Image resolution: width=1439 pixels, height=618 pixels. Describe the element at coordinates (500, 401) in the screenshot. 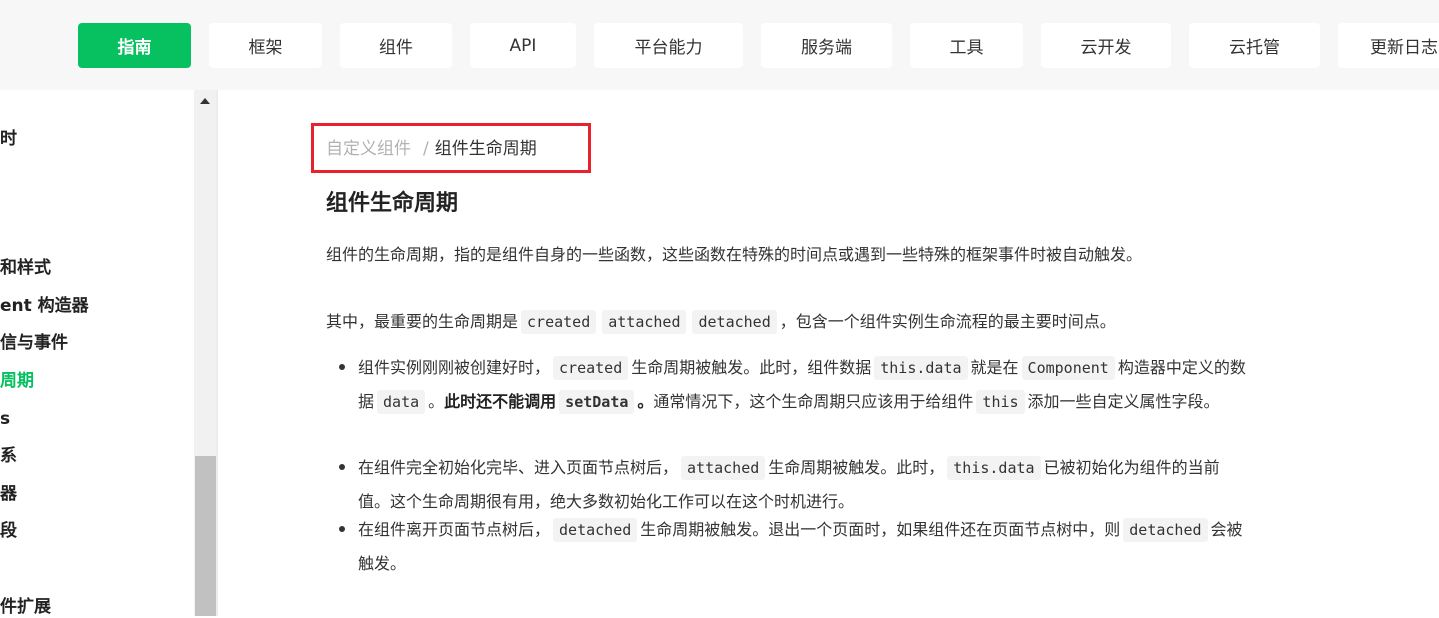

I see `warning-label: 此时还不能调用` at that location.